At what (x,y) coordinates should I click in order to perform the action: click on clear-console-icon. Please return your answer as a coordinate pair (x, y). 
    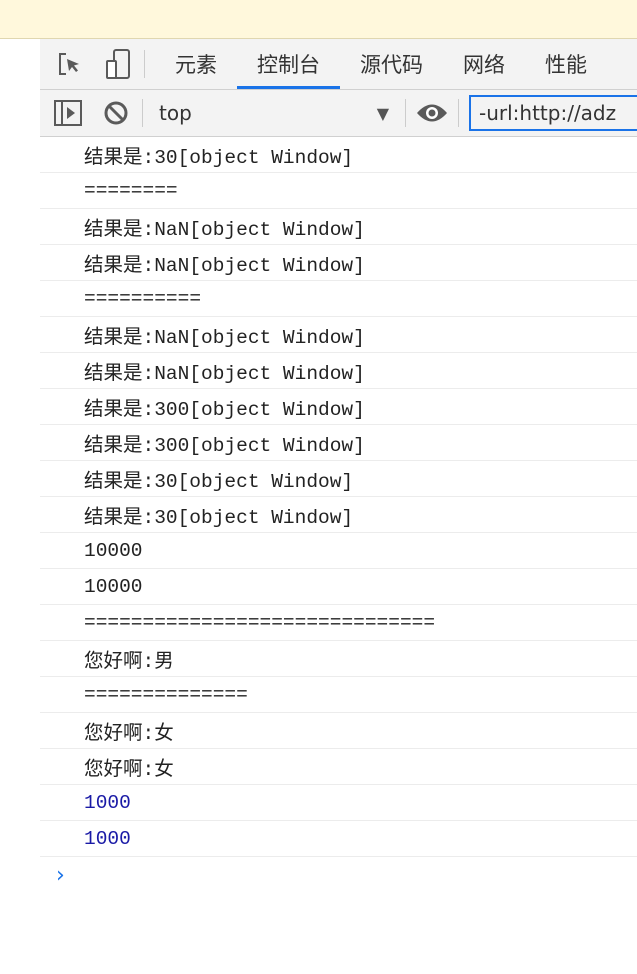
    Looking at the image, I should click on (116, 113).